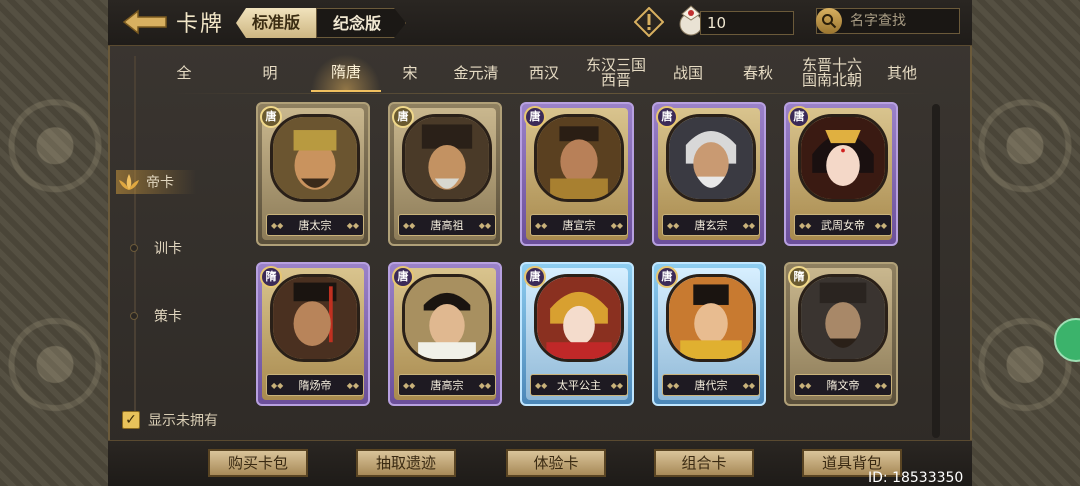 Image resolution: width=1080 pixels, height=486 pixels. I want to click on search-box, so click(888, 21).